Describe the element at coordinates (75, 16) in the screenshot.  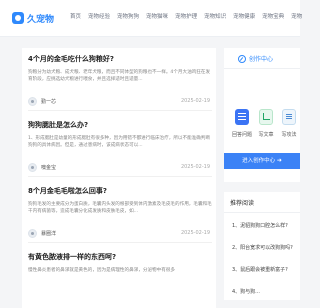
I see `nav-item-home: 首页` at that location.